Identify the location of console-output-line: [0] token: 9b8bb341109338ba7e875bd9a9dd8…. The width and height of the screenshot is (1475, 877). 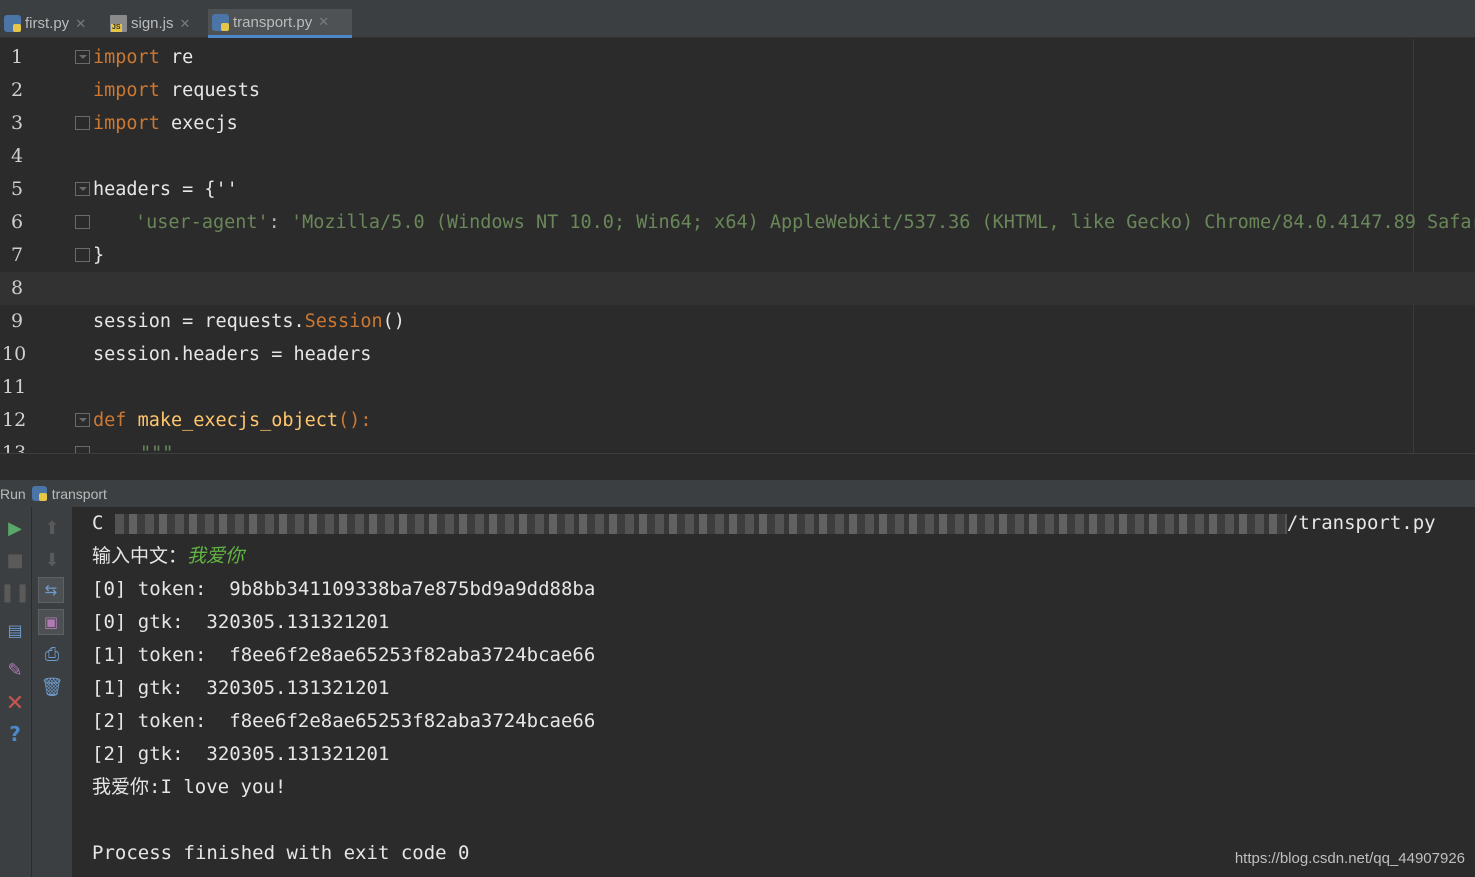
(344, 589).